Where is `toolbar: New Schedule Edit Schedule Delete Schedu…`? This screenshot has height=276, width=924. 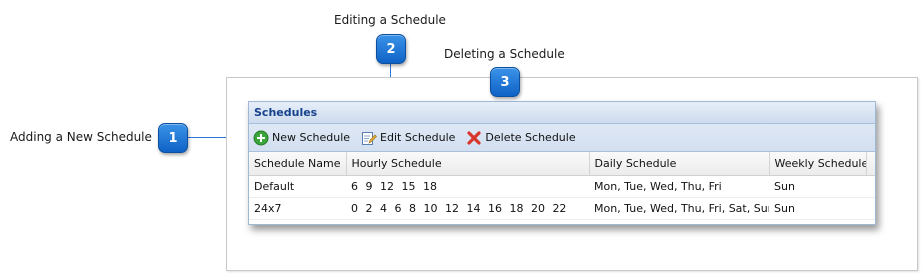 toolbar: New Schedule Edit Schedule Delete Schedu… is located at coordinates (562, 138).